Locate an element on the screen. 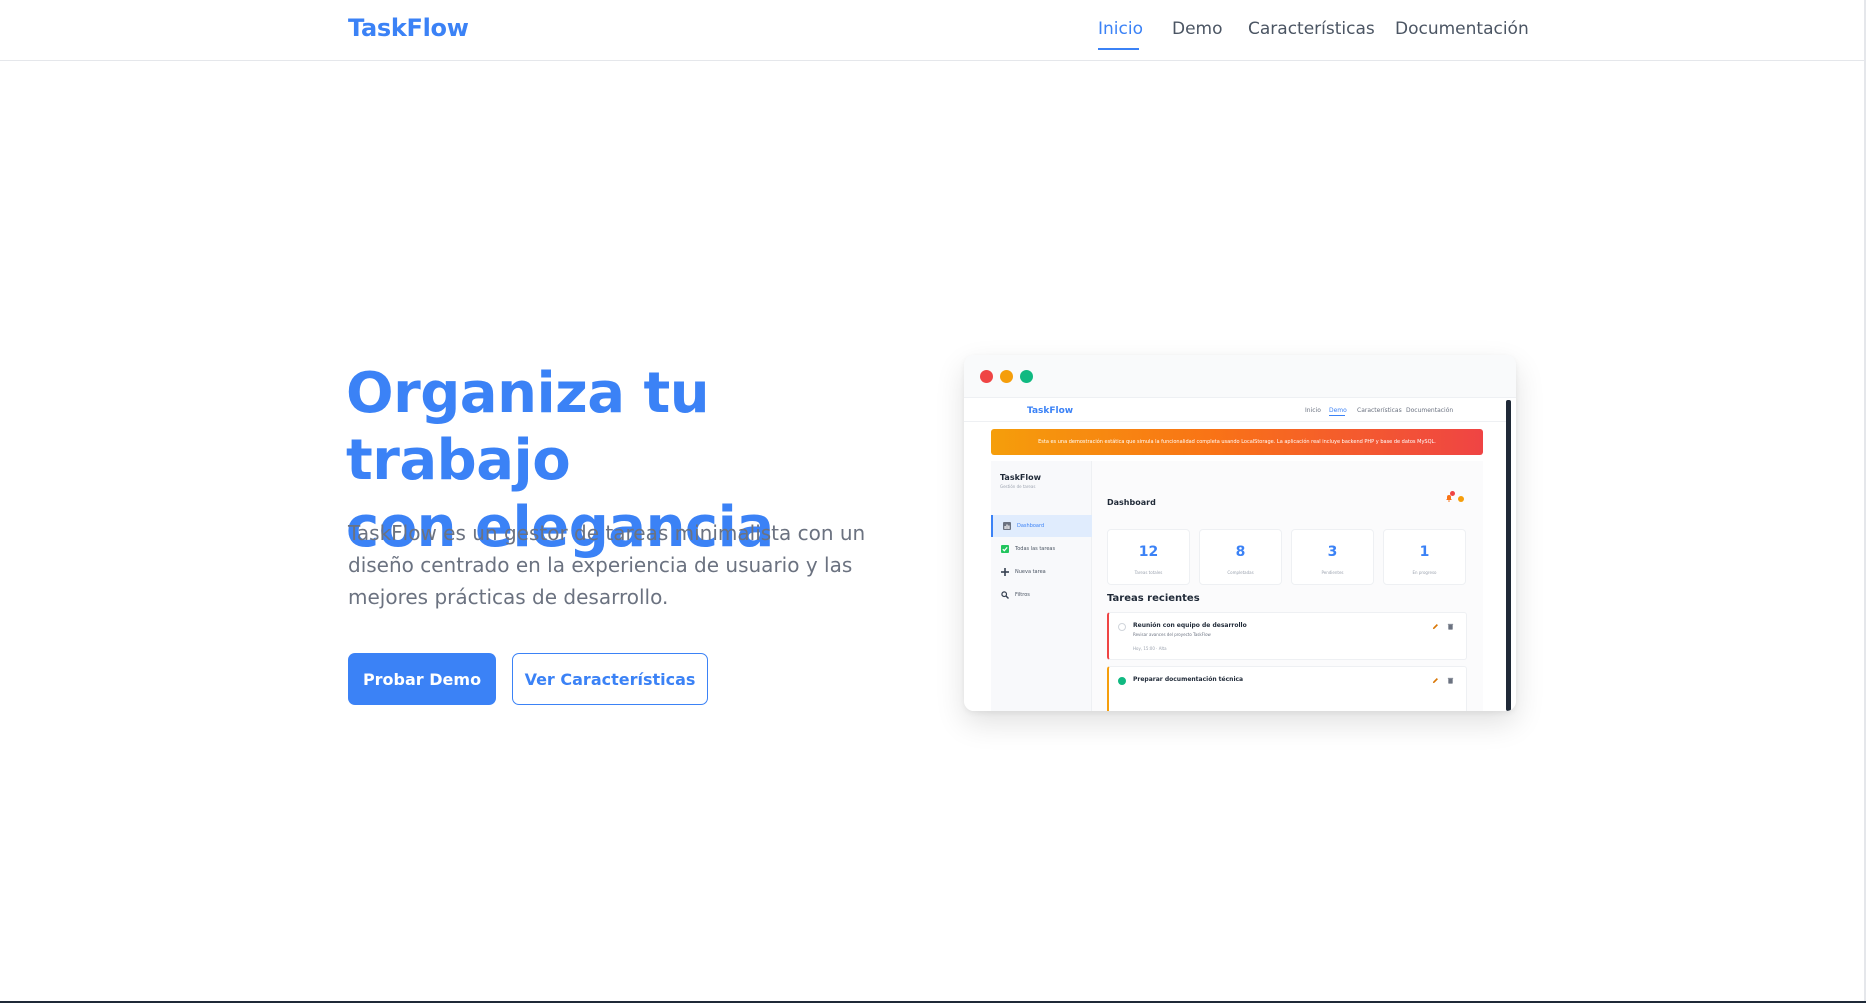  nav-link-demo: Demo is located at coordinates (1197, 29).